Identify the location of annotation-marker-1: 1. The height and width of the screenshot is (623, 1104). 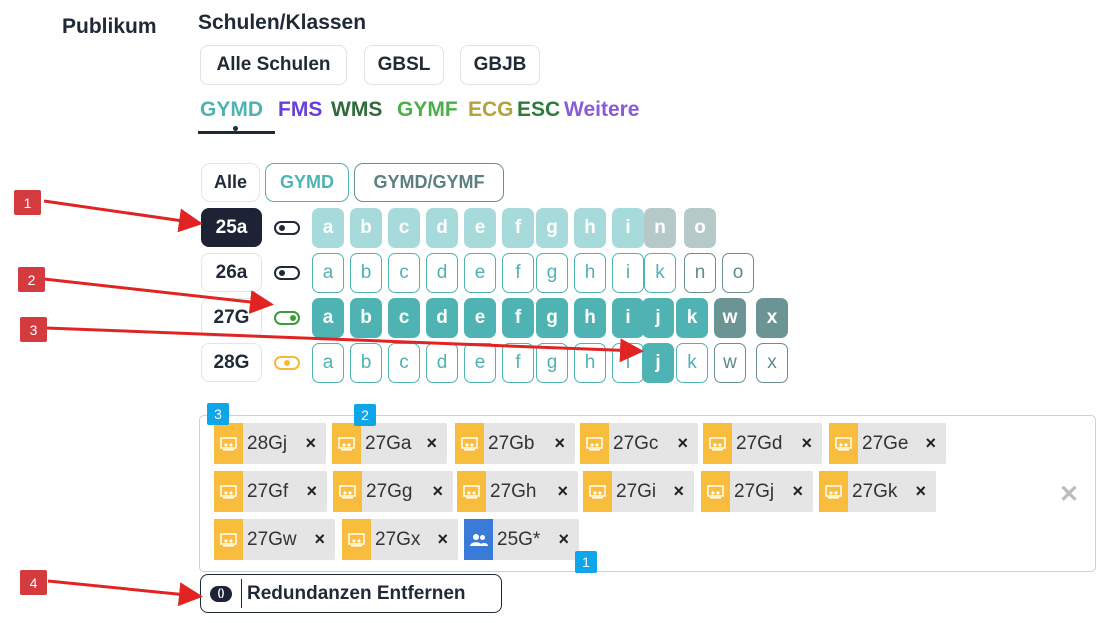
(27, 202).